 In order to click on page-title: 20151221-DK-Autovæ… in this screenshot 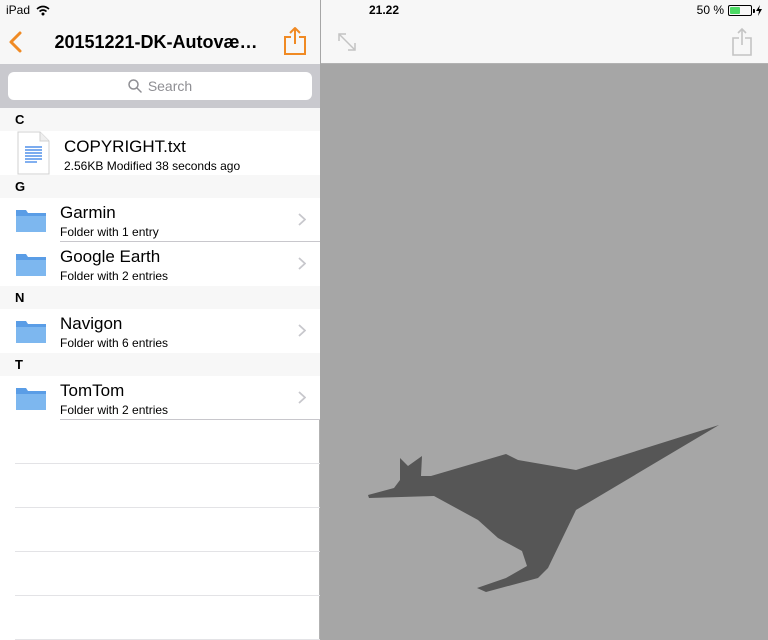, I will do `click(156, 42)`.